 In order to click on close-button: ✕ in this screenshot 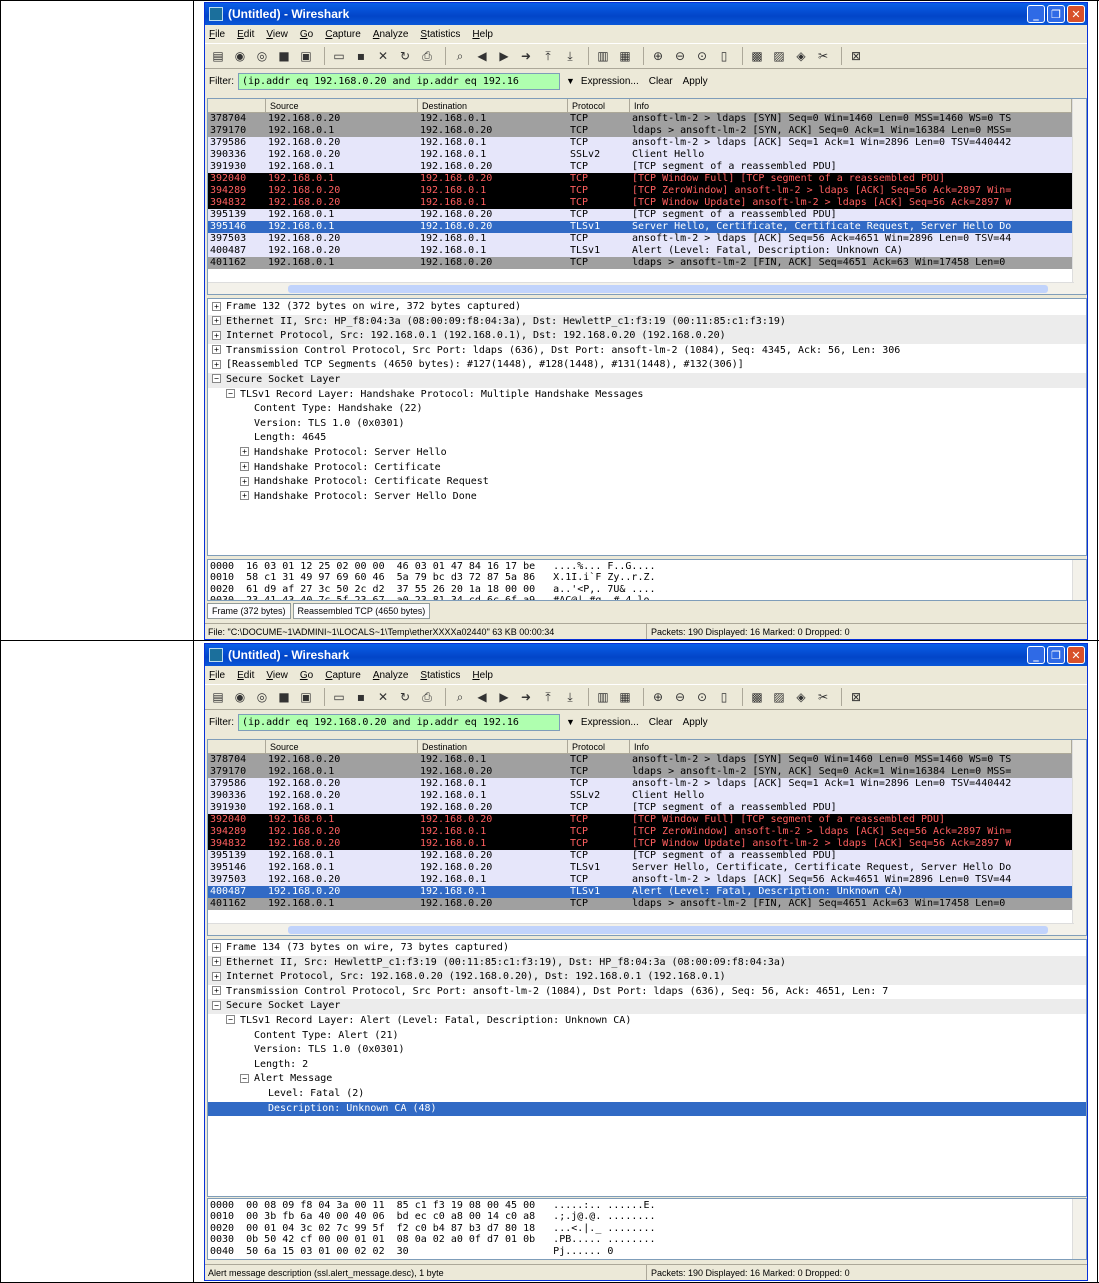, I will do `click(1076, 14)`.